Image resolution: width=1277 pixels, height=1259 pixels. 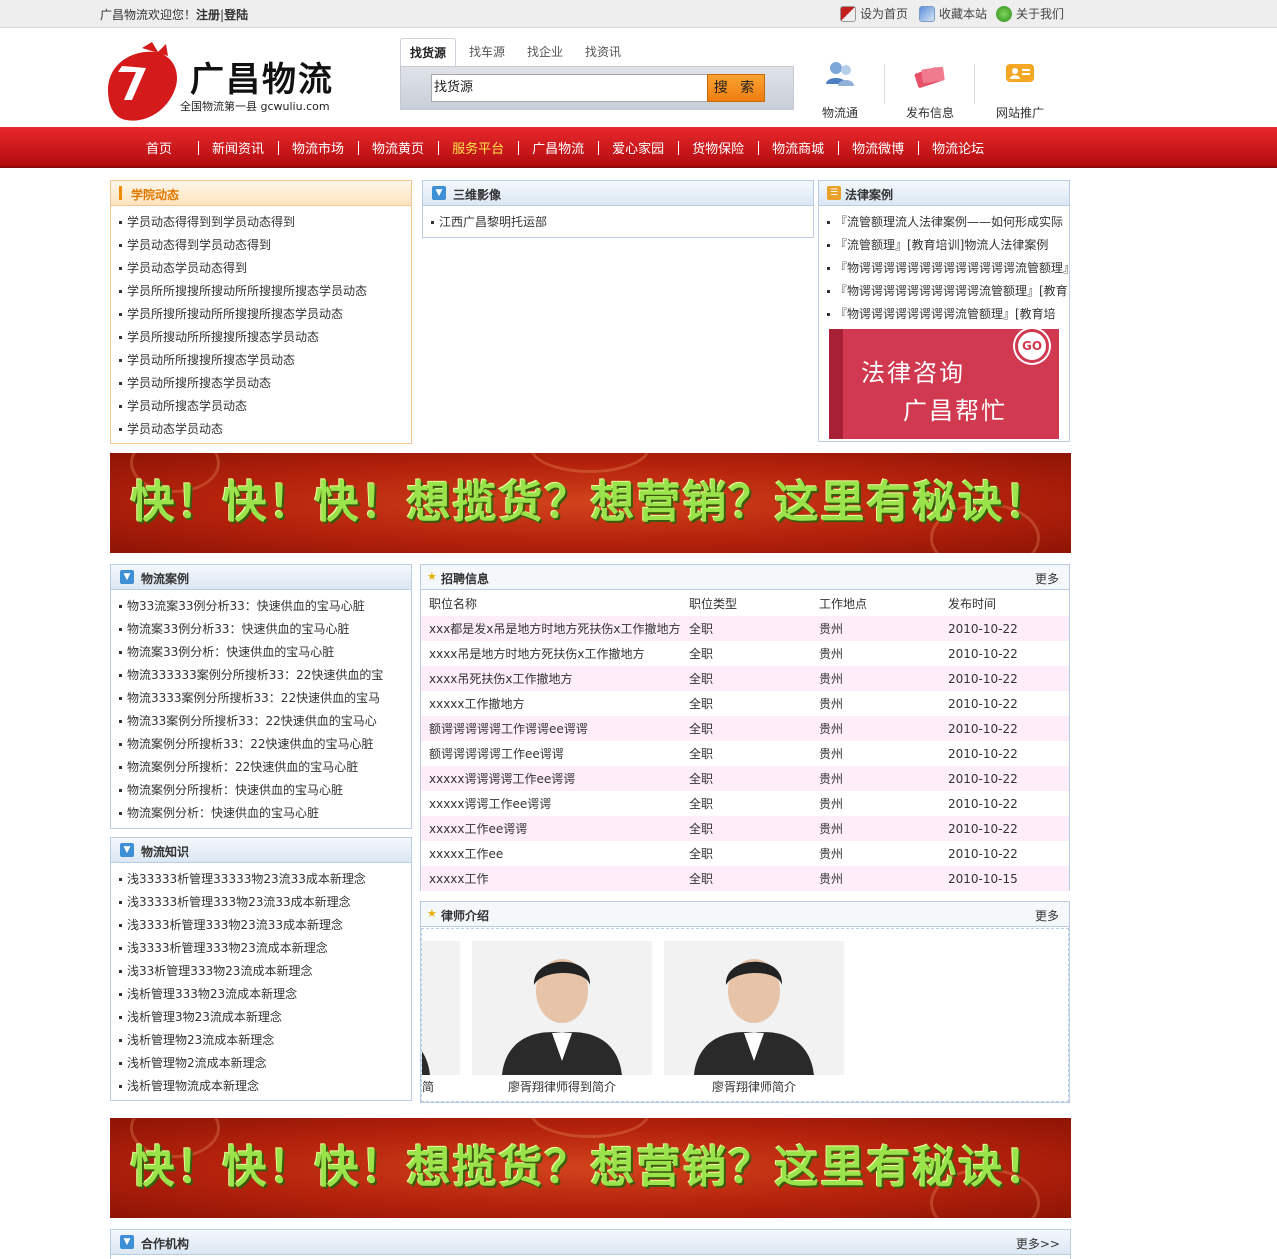 I want to click on list-item: 浅析管理物23流成本新理念, so click(x=265, y=1040).